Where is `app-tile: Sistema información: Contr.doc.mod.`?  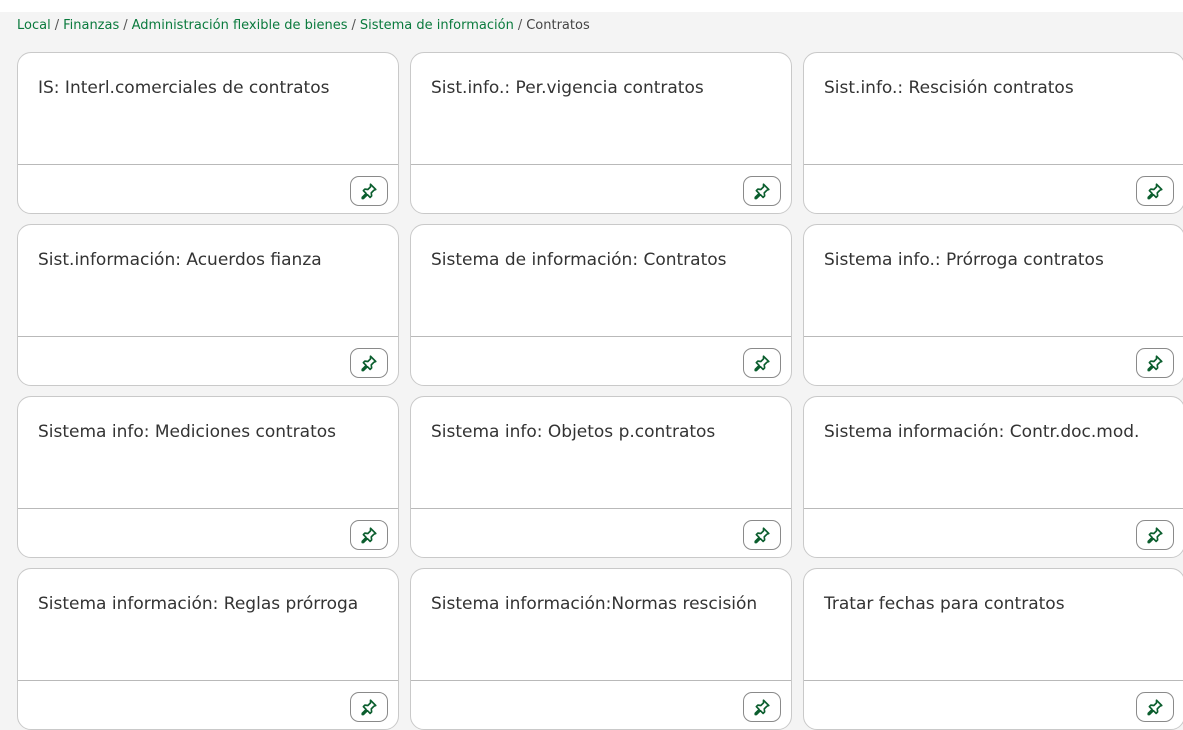 app-tile: Sistema información: Contr.doc.mod. is located at coordinates (993, 477).